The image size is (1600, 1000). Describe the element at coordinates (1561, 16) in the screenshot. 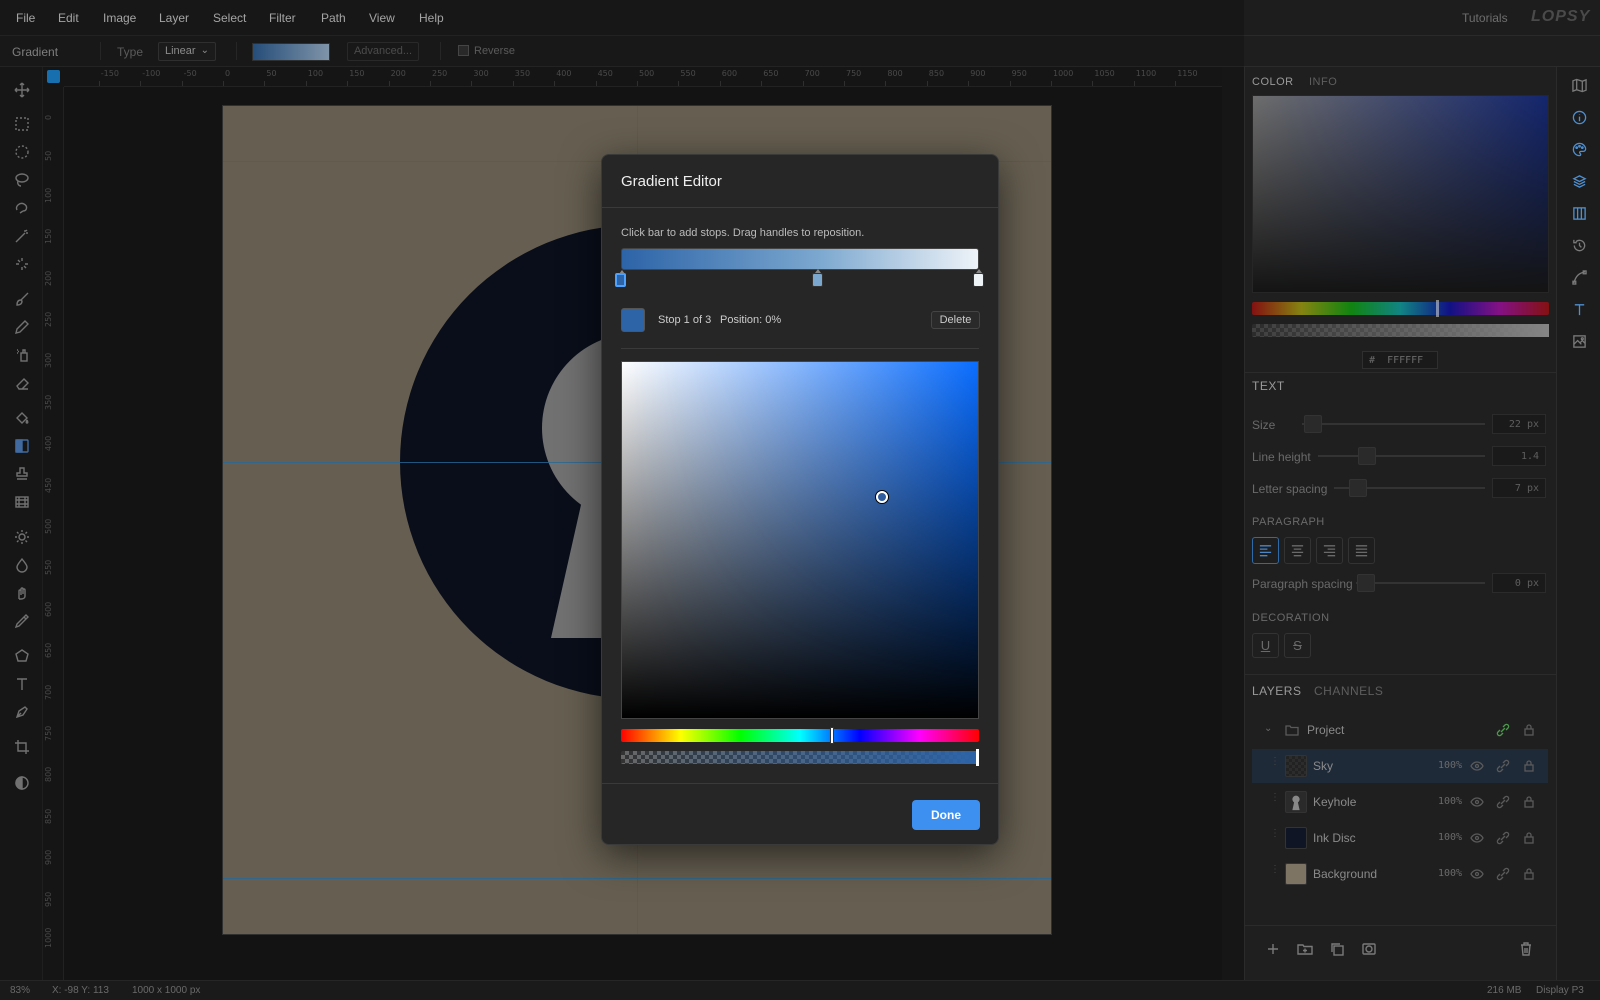

I see `app-logo: LOPSY` at that location.